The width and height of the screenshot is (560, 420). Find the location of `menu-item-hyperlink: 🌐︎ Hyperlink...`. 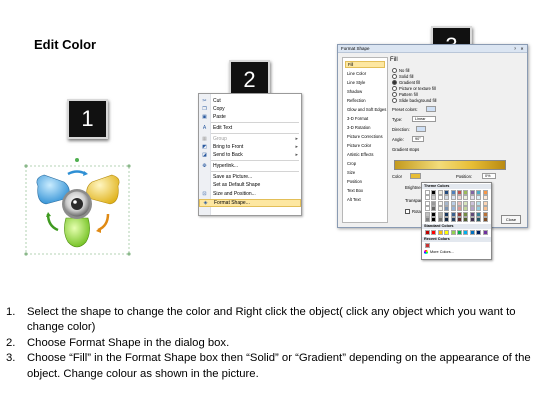

menu-item-hyperlink: 🌐︎ Hyperlink... is located at coordinates (250, 166).